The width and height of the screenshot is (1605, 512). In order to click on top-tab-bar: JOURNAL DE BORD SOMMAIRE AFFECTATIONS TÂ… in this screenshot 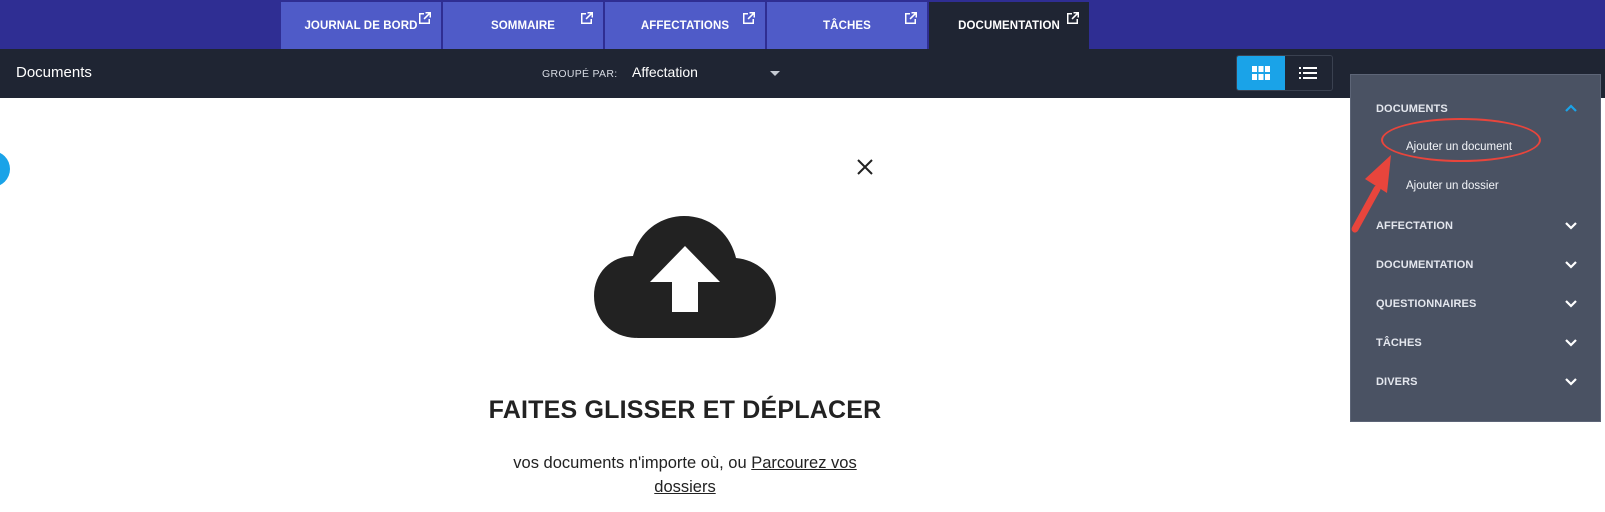, I will do `click(802, 24)`.